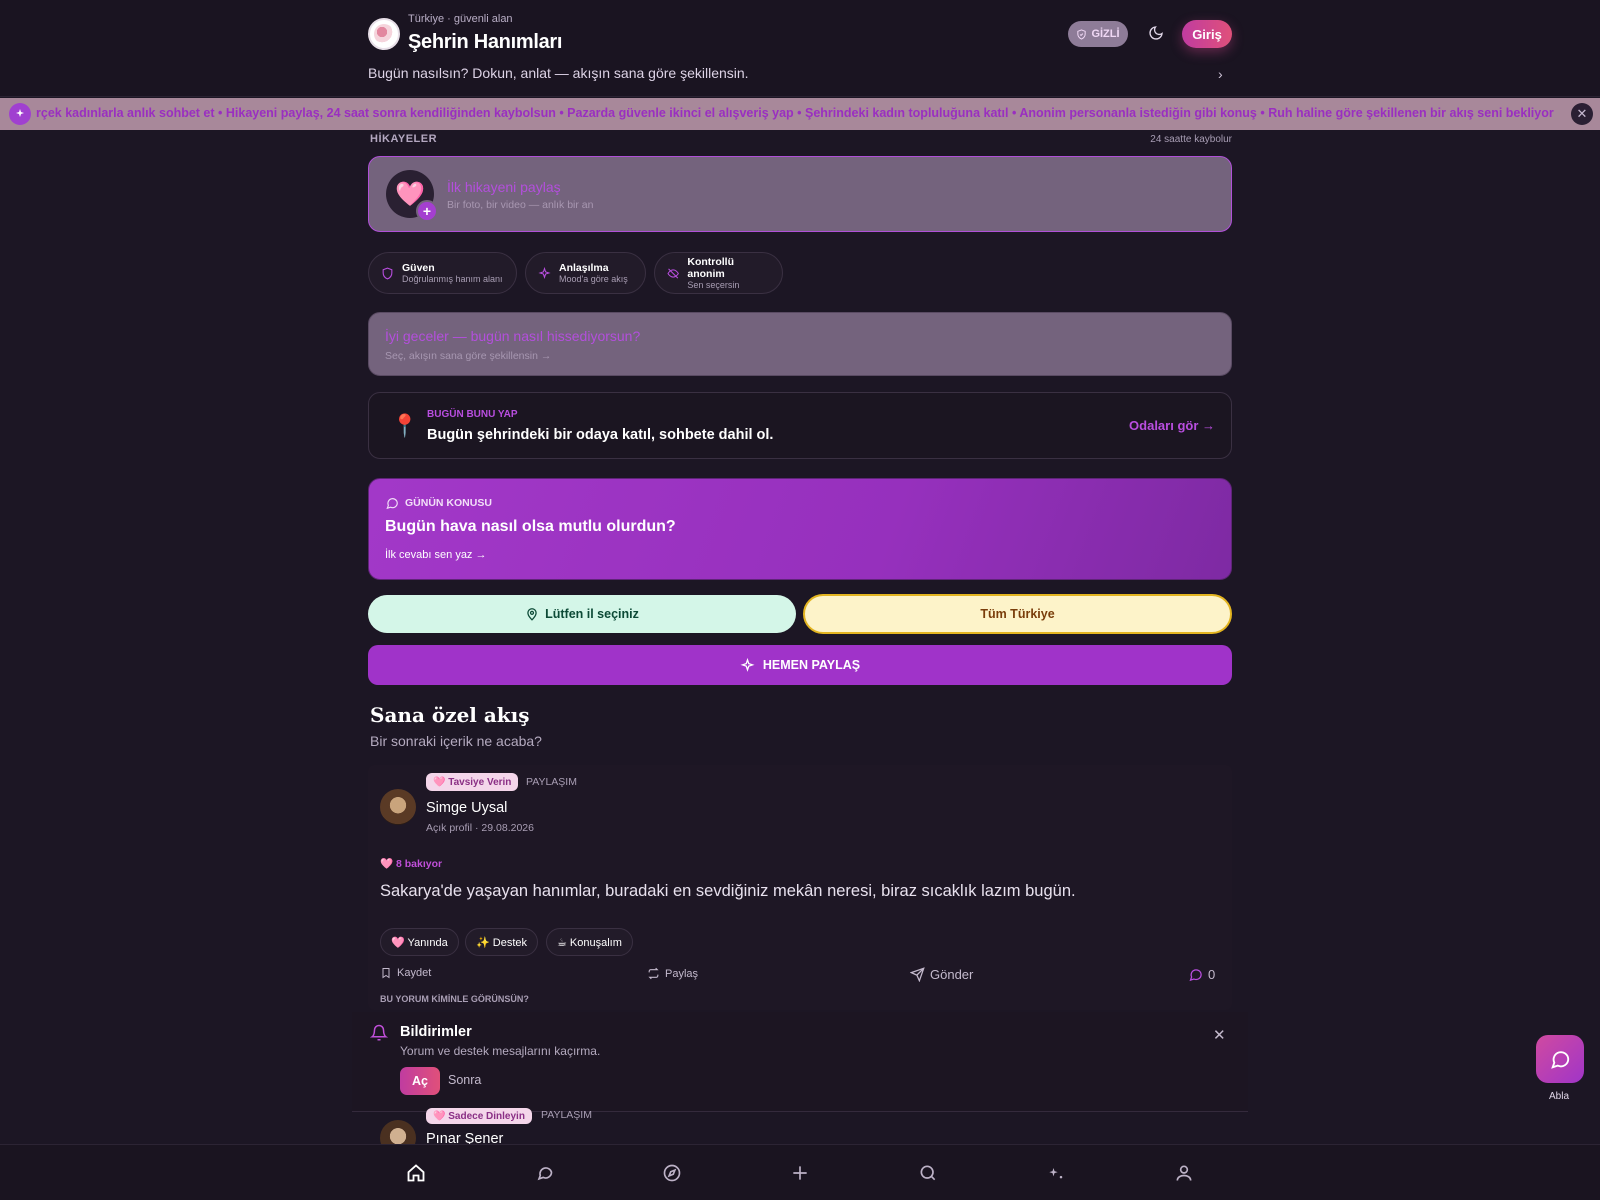  Describe the element at coordinates (1184, 1173) in the screenshot. I see `profile-icon` at that location.